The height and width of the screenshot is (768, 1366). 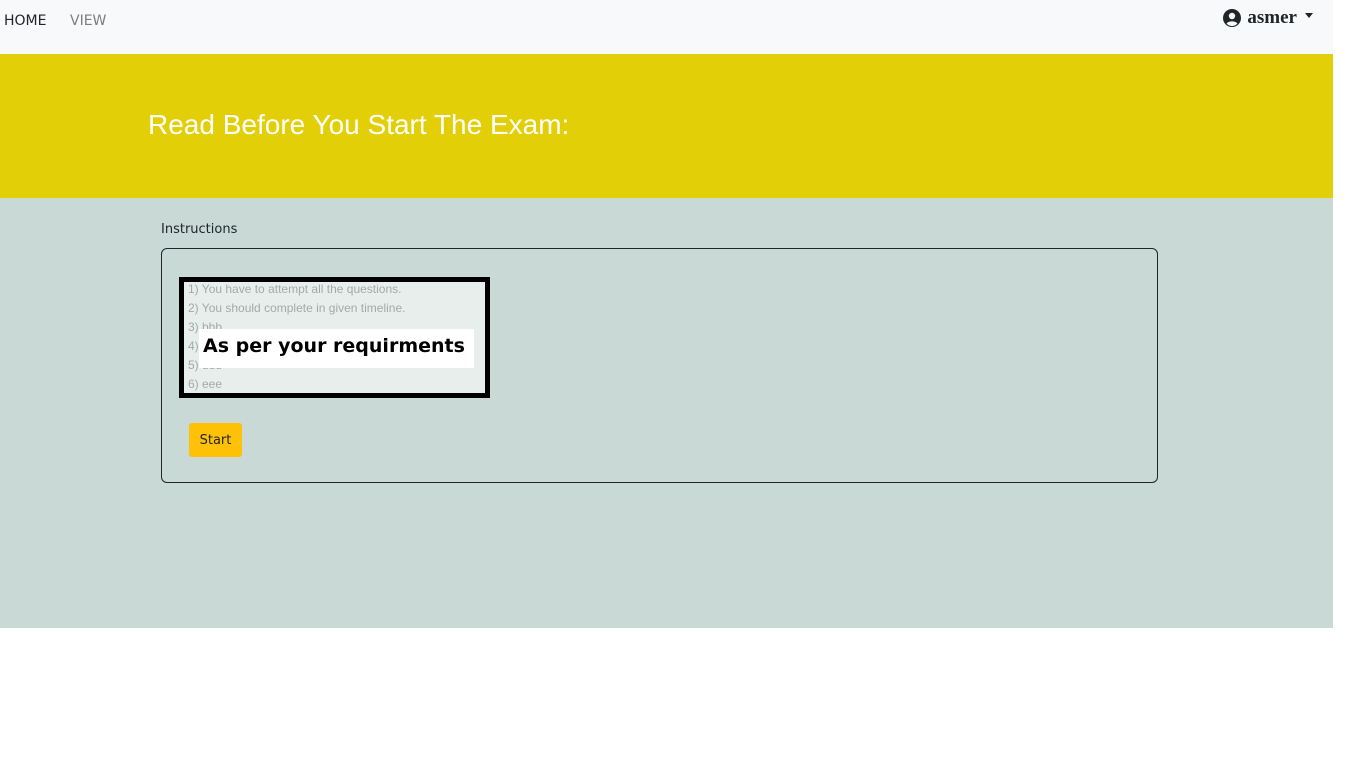 I want to click on page-title: Read Before You Start The Exam:, so click(x=359, y=124).